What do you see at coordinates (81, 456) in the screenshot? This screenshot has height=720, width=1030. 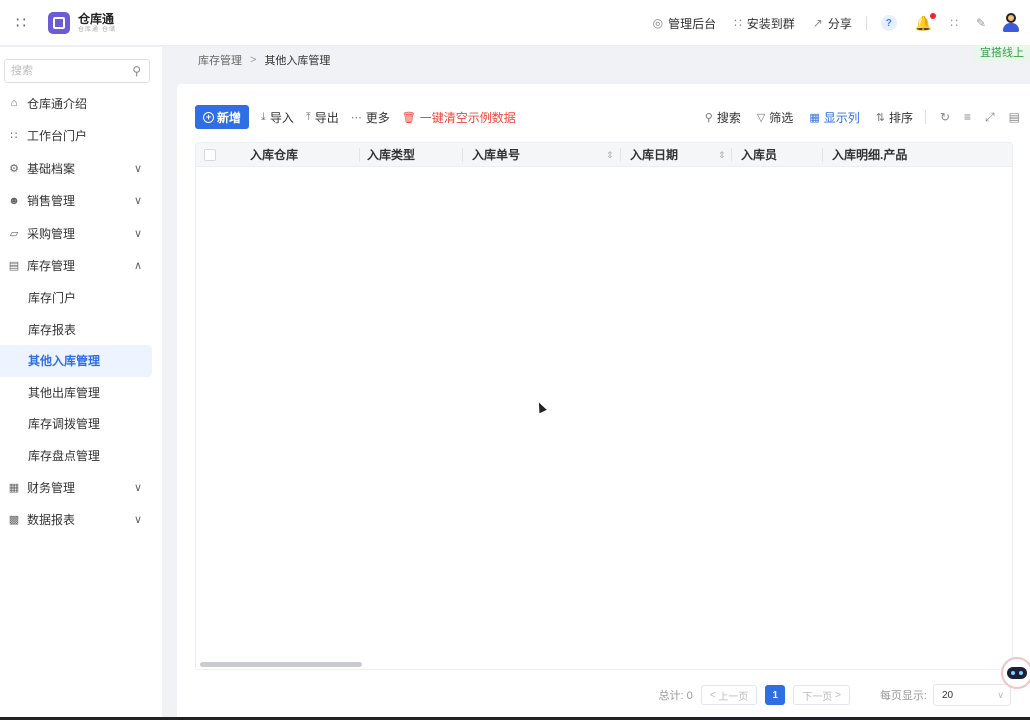 I see `sidebar-subitem-stocktake: 库存盘点管理` at bounding box center [81, 456].